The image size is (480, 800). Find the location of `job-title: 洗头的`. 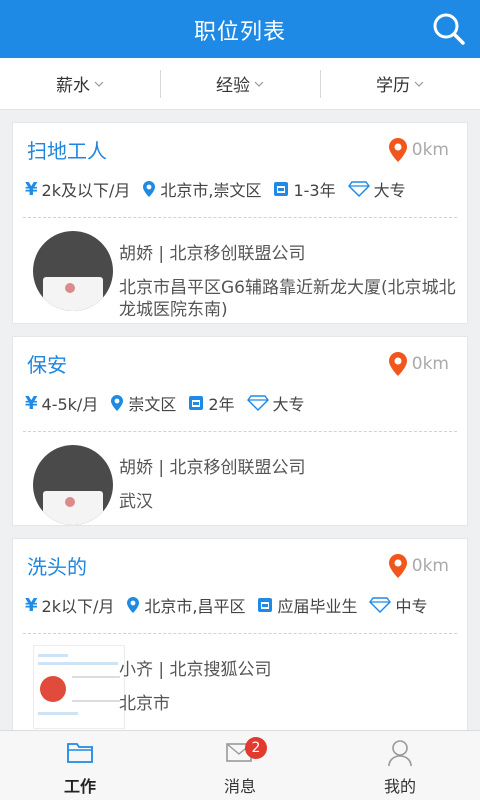

job-title: 洗头的 is located at coordinates (57, 567).